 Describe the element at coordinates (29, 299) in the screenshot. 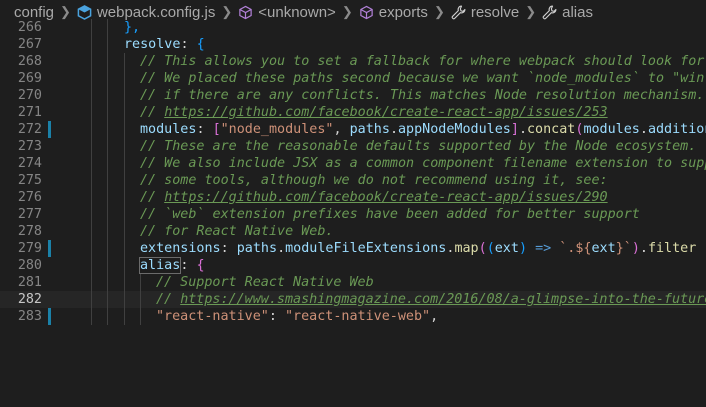

I see `line-number: 282` at that location.